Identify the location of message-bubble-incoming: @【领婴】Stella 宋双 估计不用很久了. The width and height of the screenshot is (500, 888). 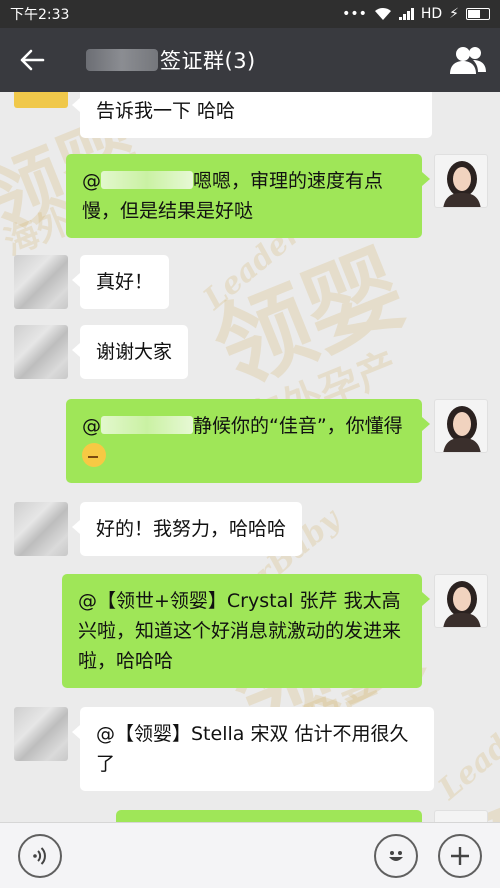
(253, 749).